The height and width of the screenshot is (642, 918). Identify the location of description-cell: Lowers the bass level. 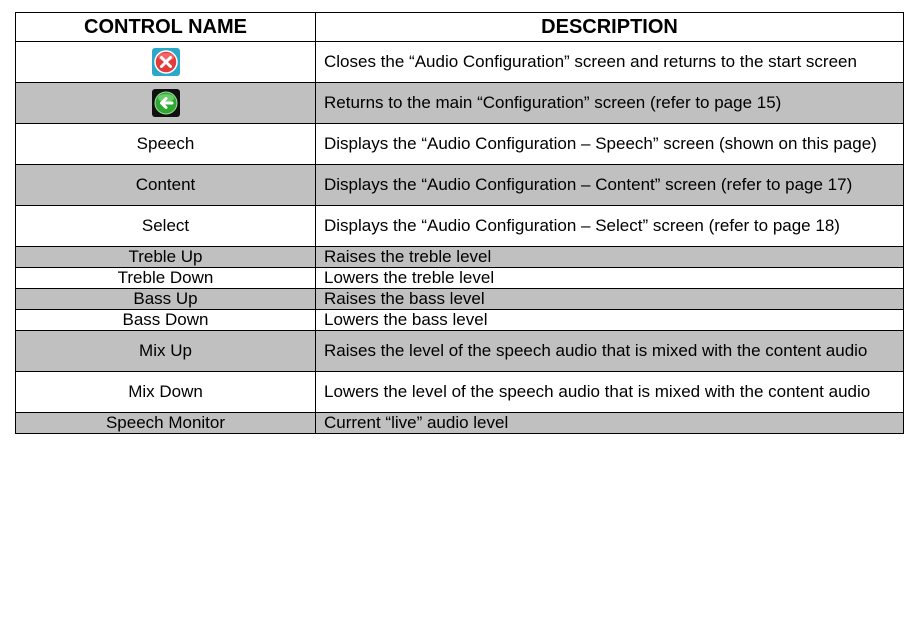
(609, 320).